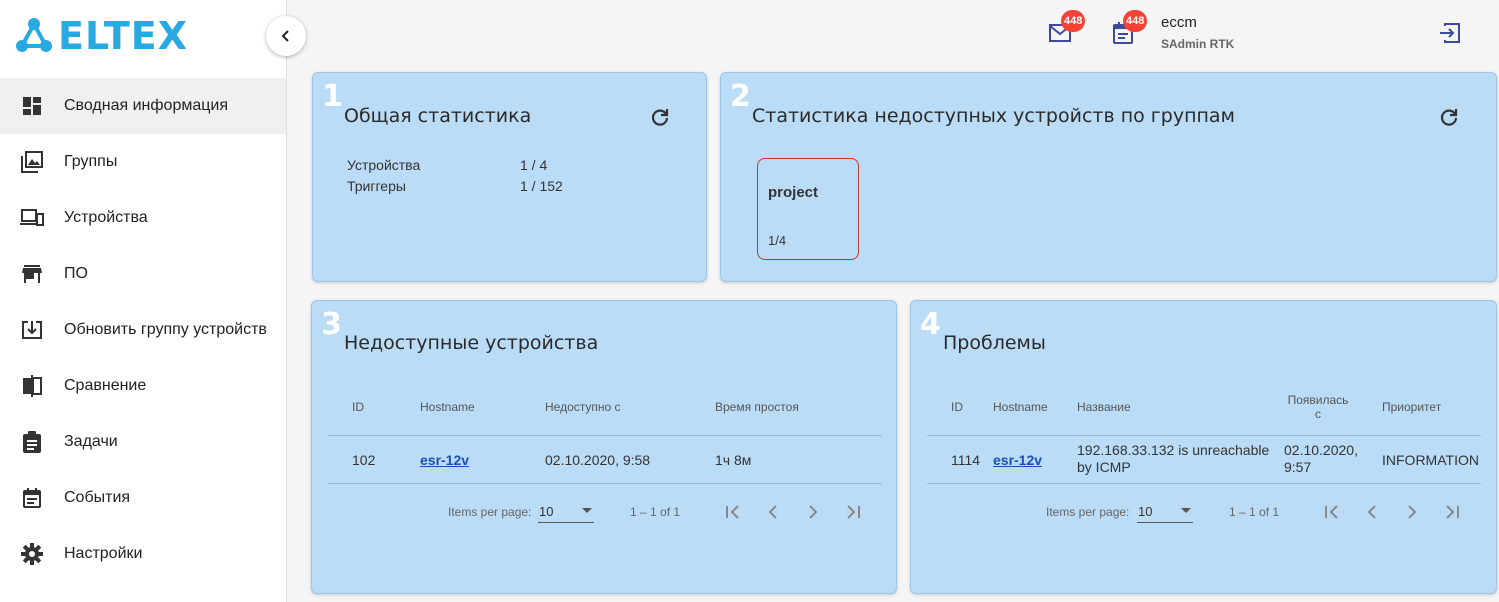 The image size is (1499, 602). I want to click on sidebar-item-devices: Устройства, so click(143, 218).